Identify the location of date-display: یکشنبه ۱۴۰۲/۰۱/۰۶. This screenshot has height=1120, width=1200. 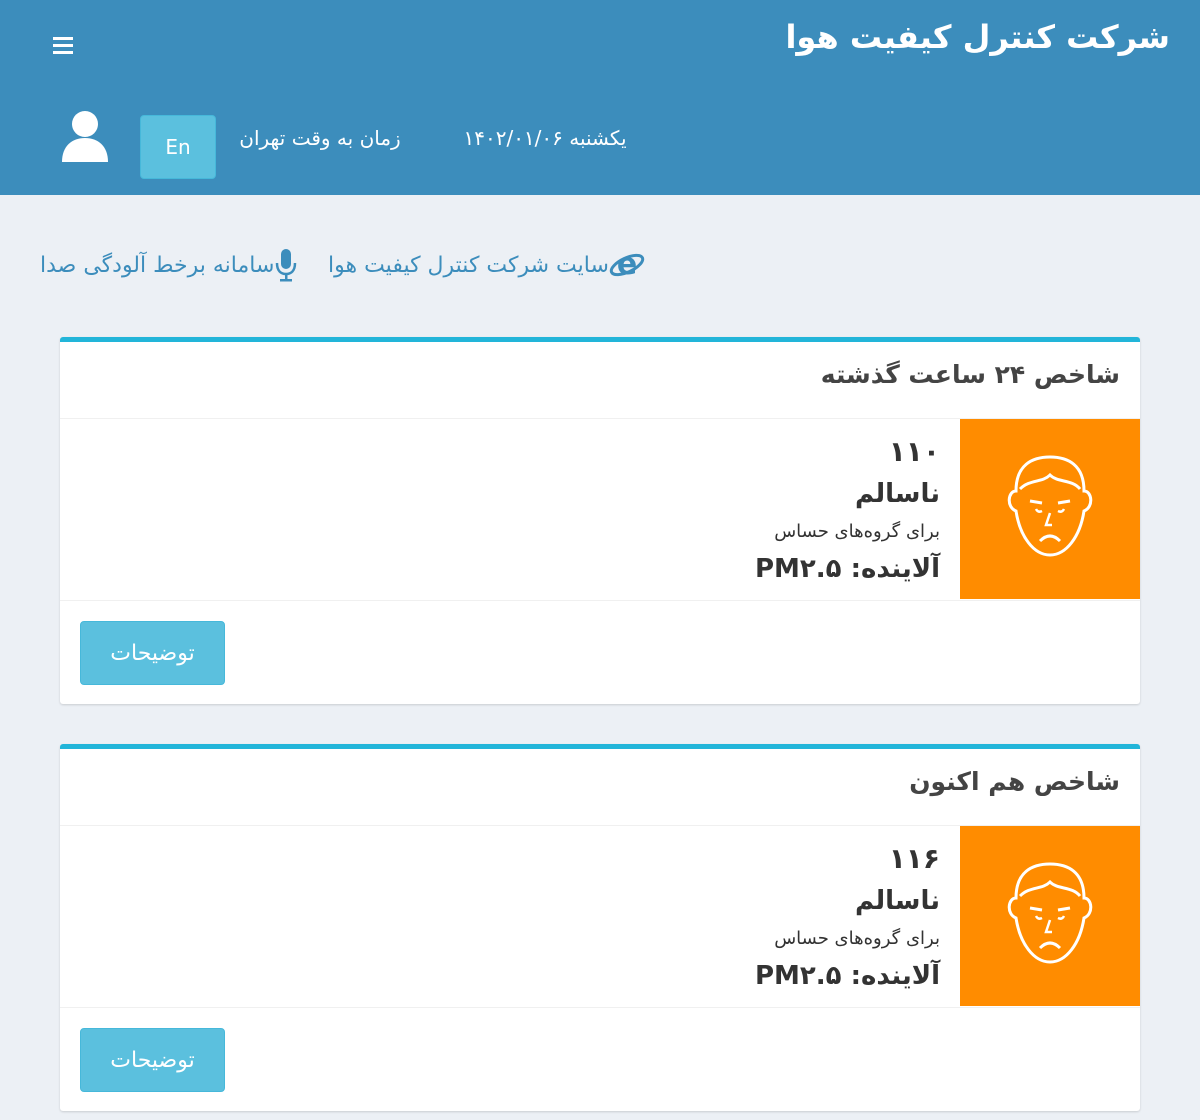
(545, 138).